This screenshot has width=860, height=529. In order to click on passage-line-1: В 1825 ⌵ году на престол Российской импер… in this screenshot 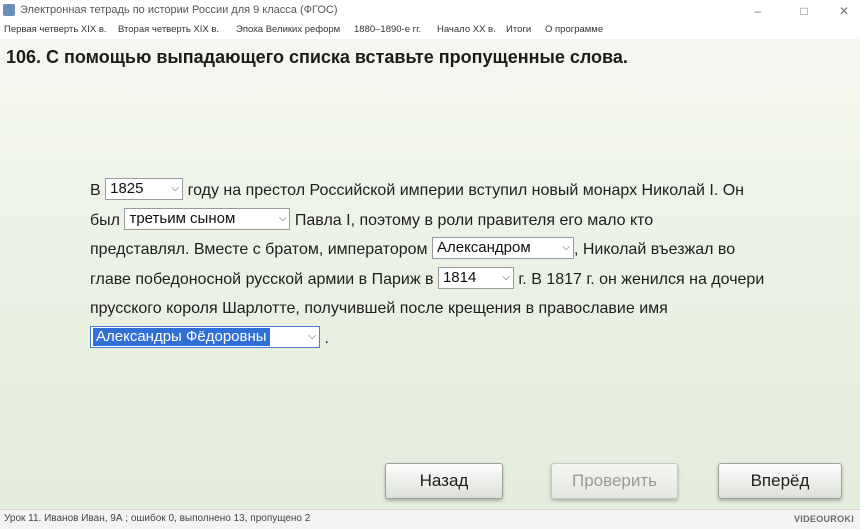, I will do `click(450, 191)`.